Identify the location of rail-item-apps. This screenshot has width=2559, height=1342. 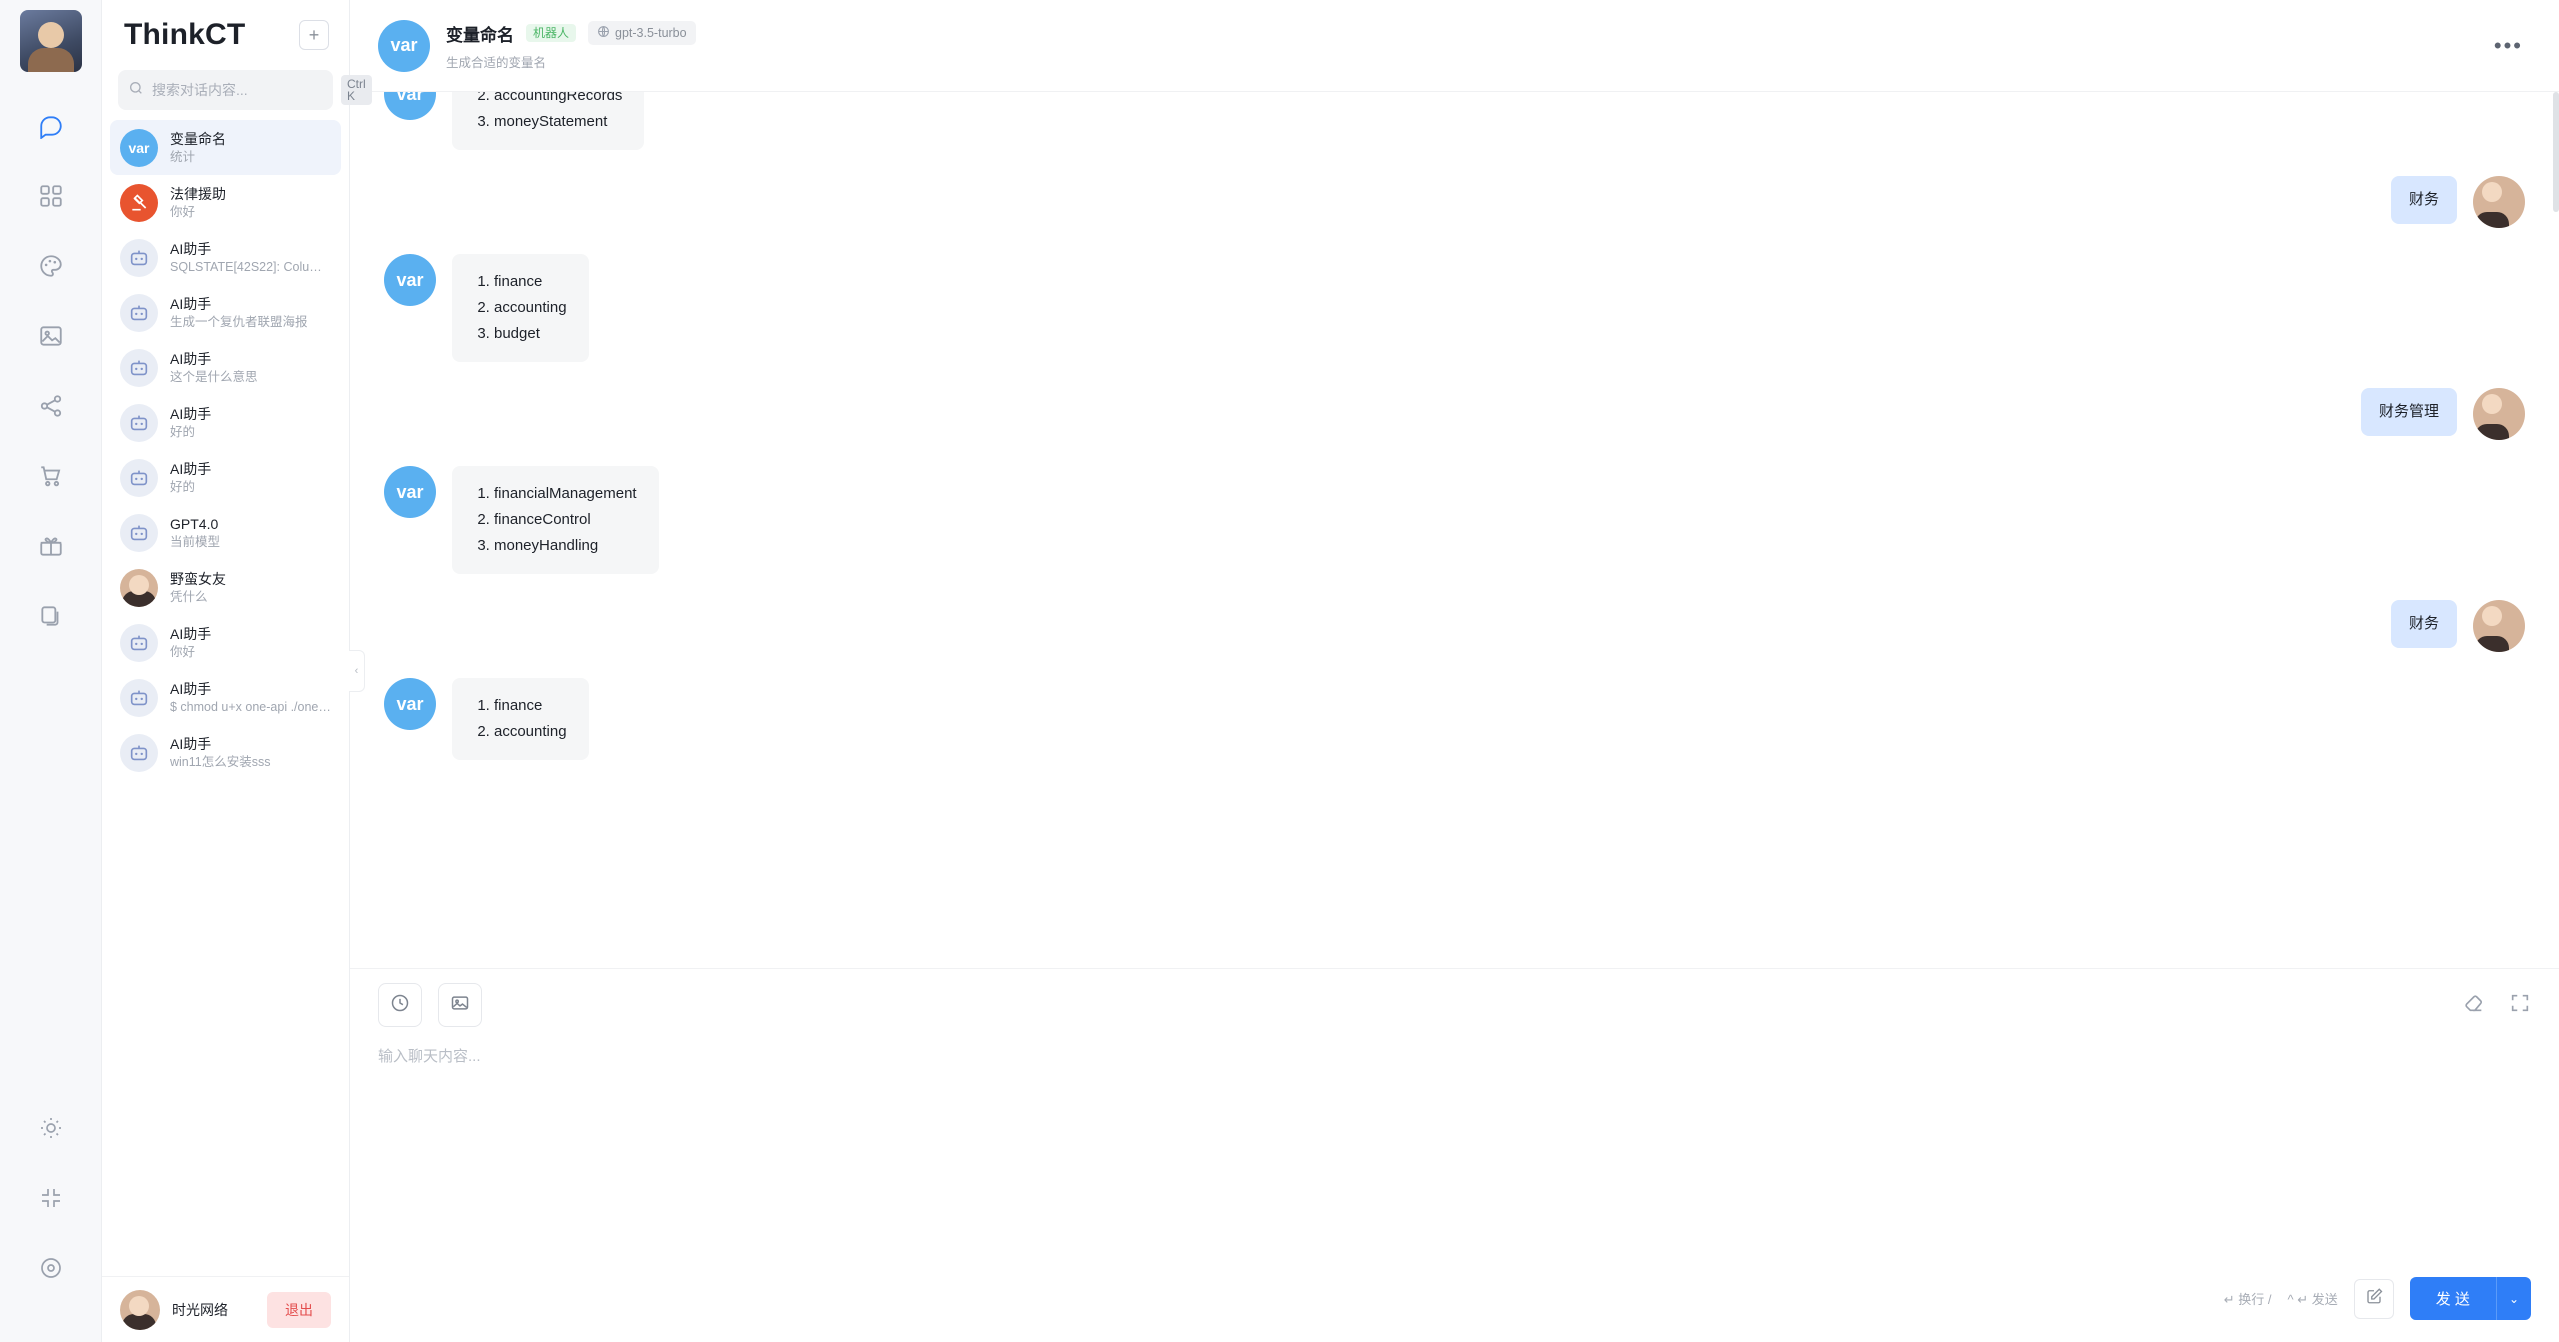
(51, 196).